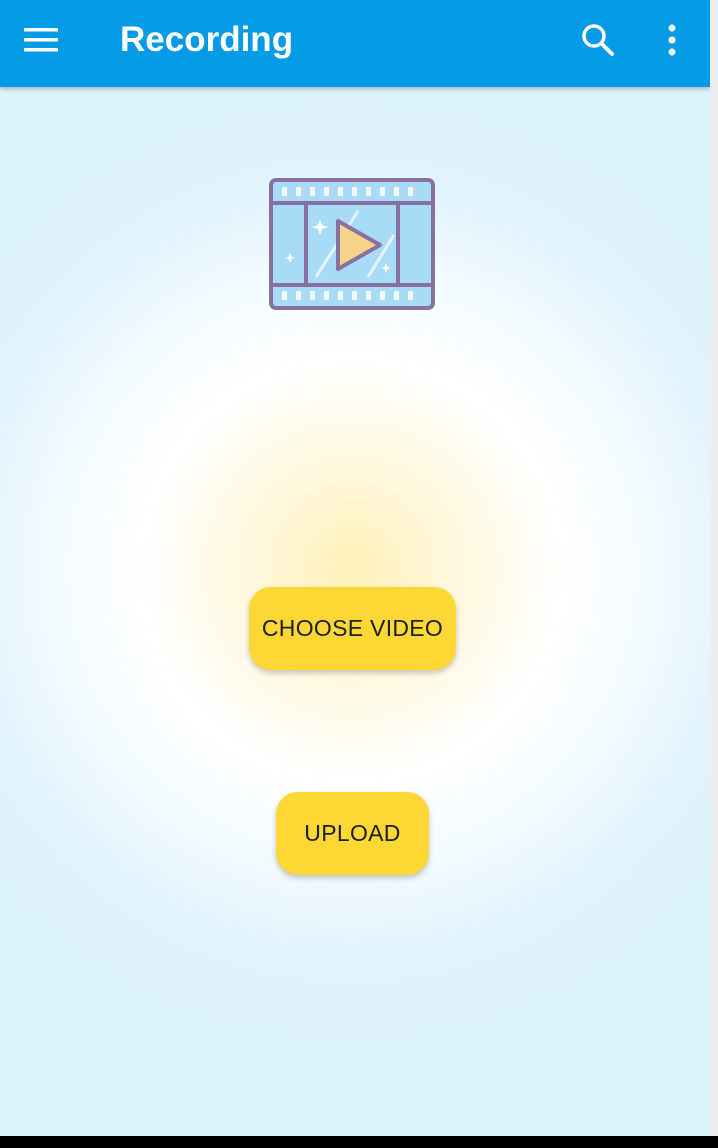 This screenshot has width=718, height=1148. I want to click on toolbar-title: Recording, so click(207, 39).